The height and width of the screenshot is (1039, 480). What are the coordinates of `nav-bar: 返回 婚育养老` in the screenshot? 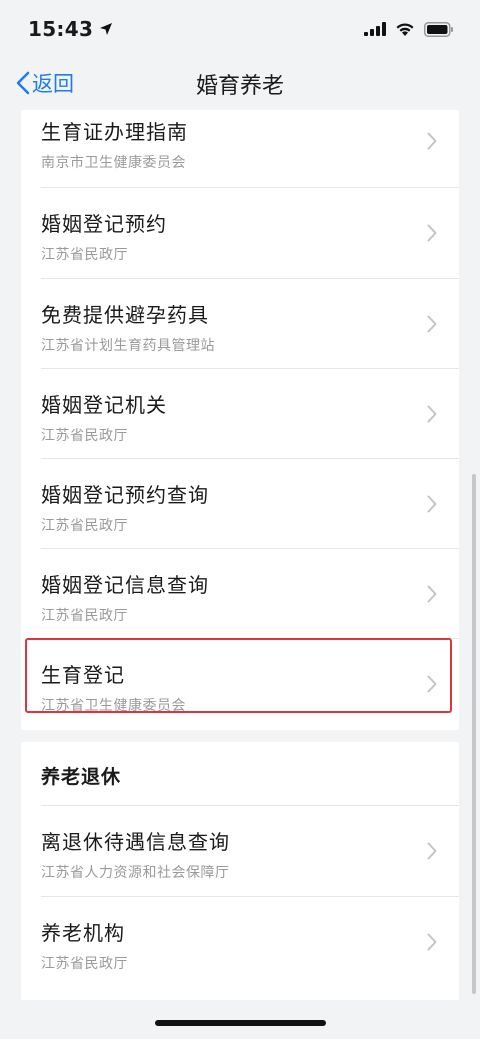 It's located at (240, 84).